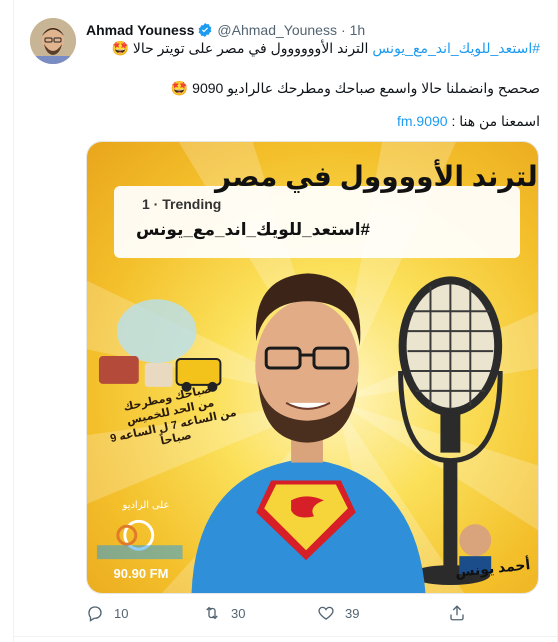  What do you see at coordinates (53, 41) in the screenshot?
I see `avatar` at bounding box center [53, 41].